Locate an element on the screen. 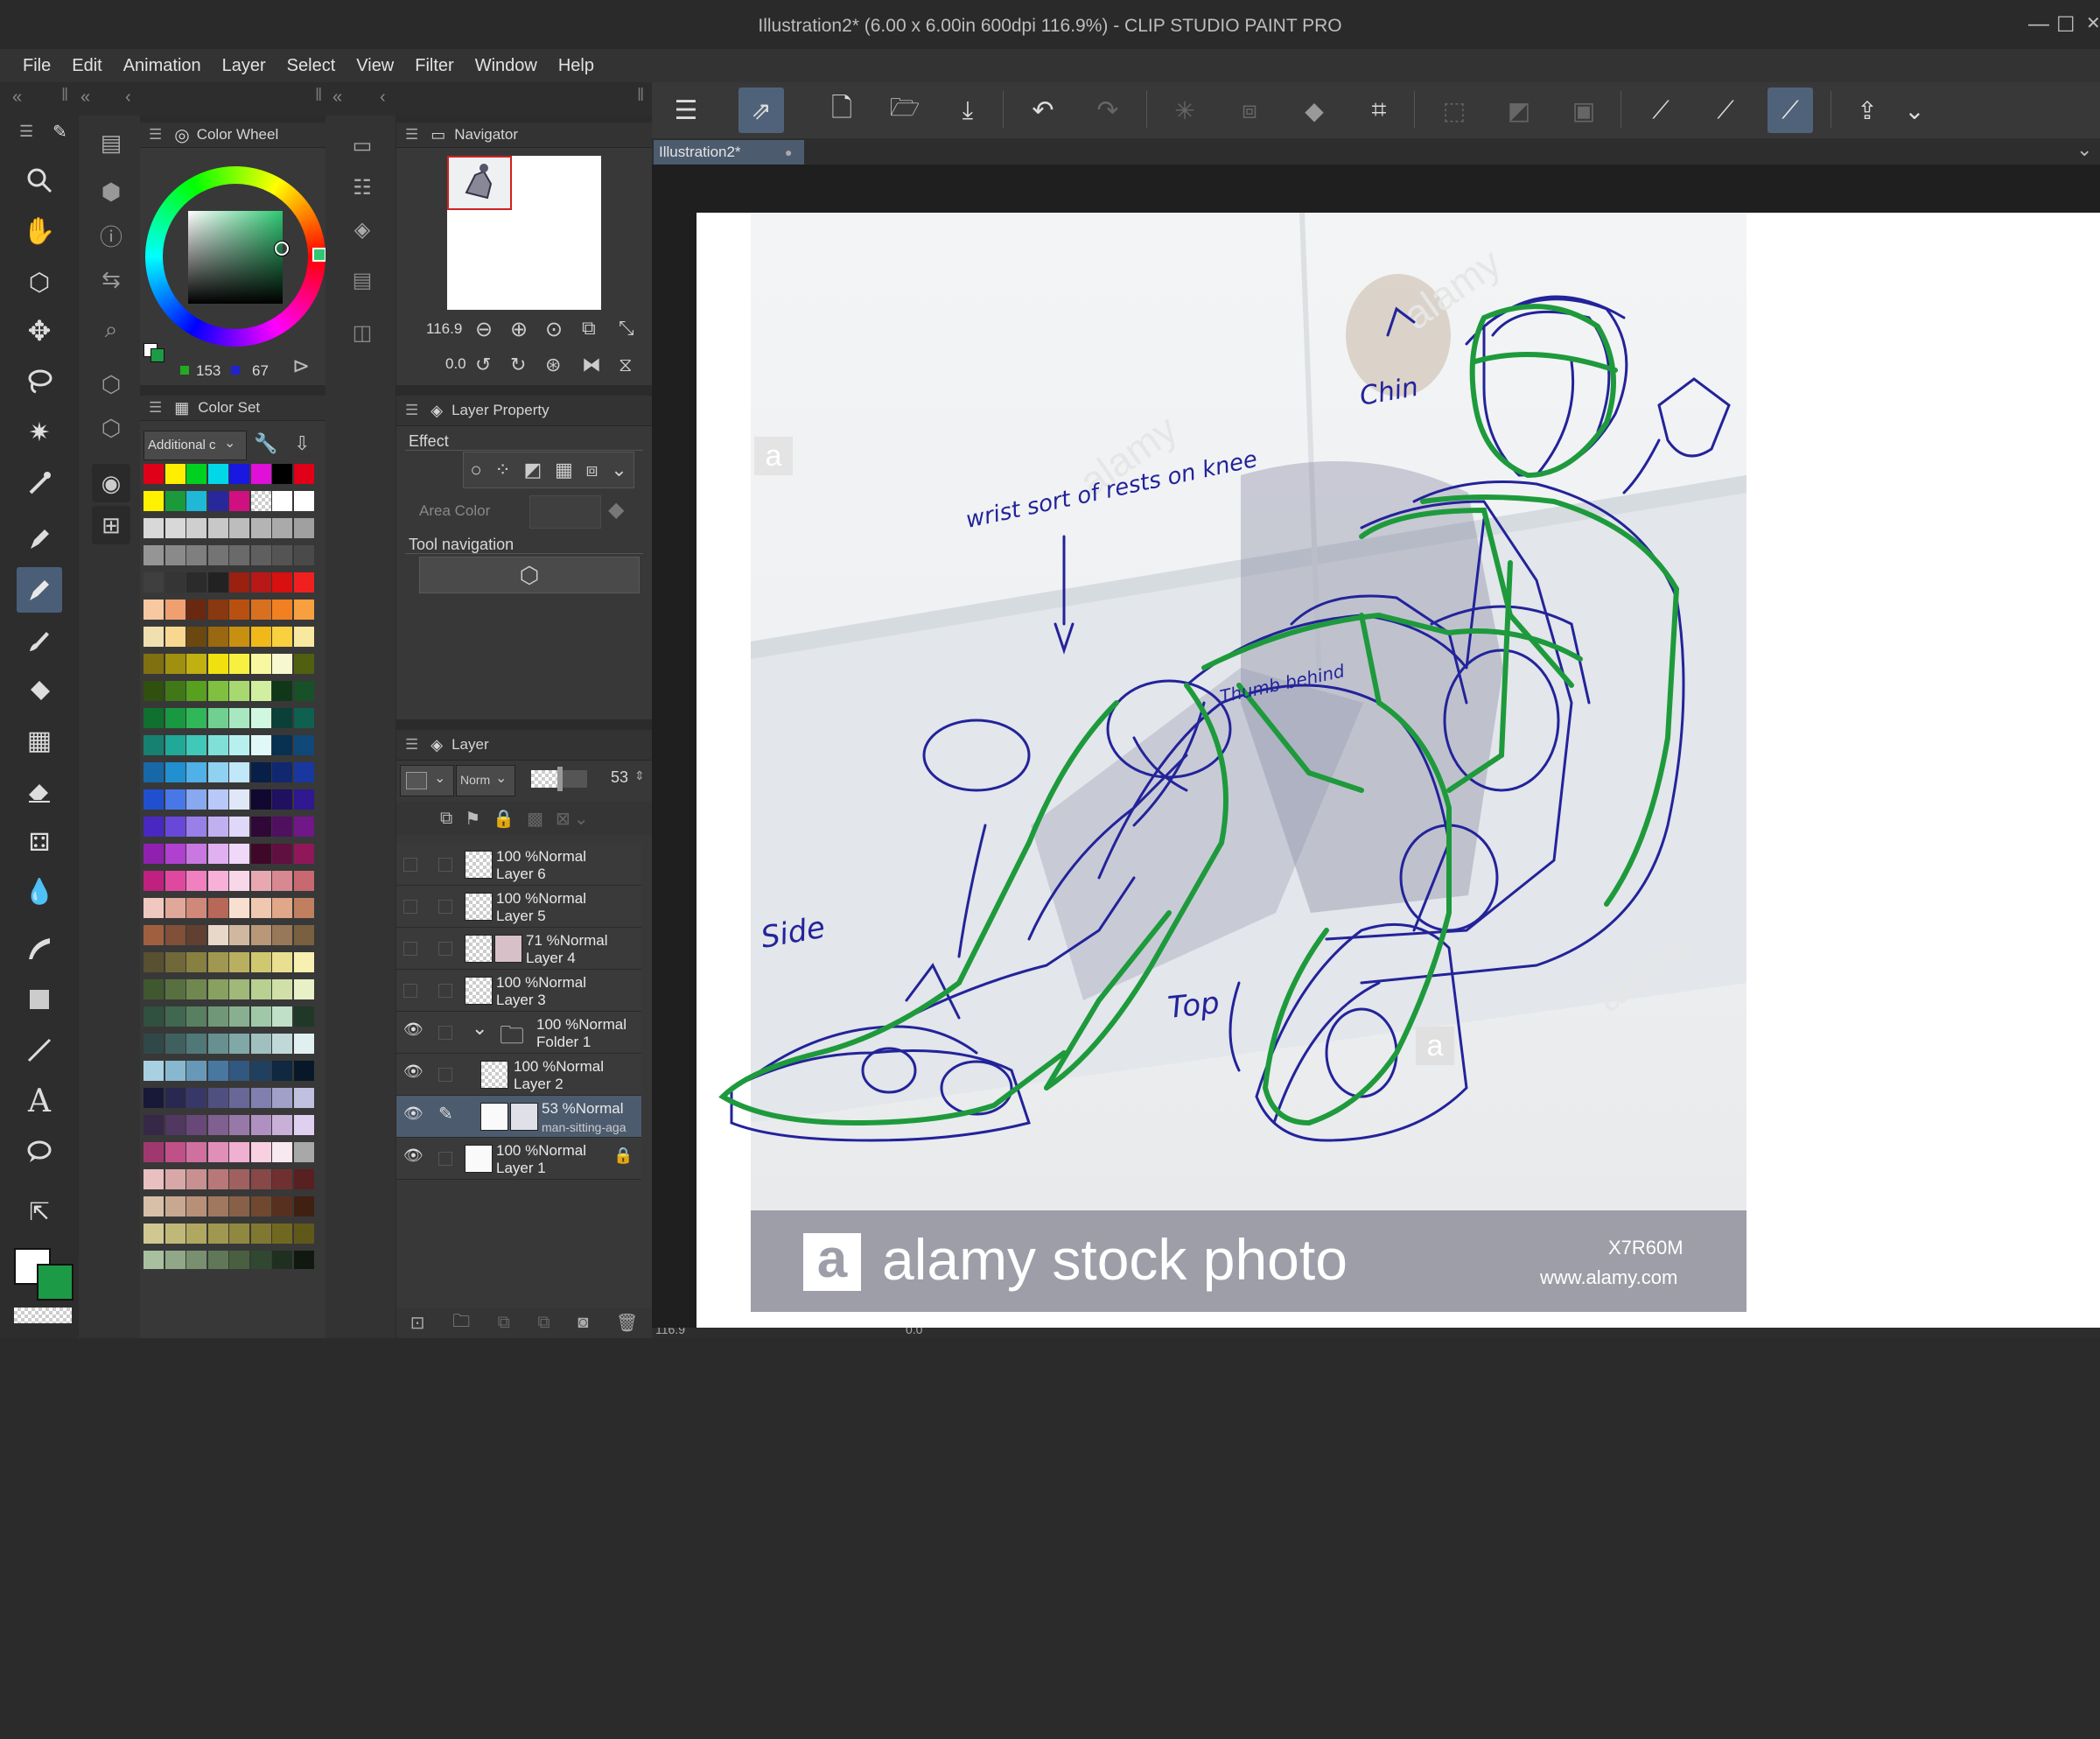 The height and width of the screenshot is (1739, 2100). subtool-grid-button: ⊞ is located at coordinates (111, 525).